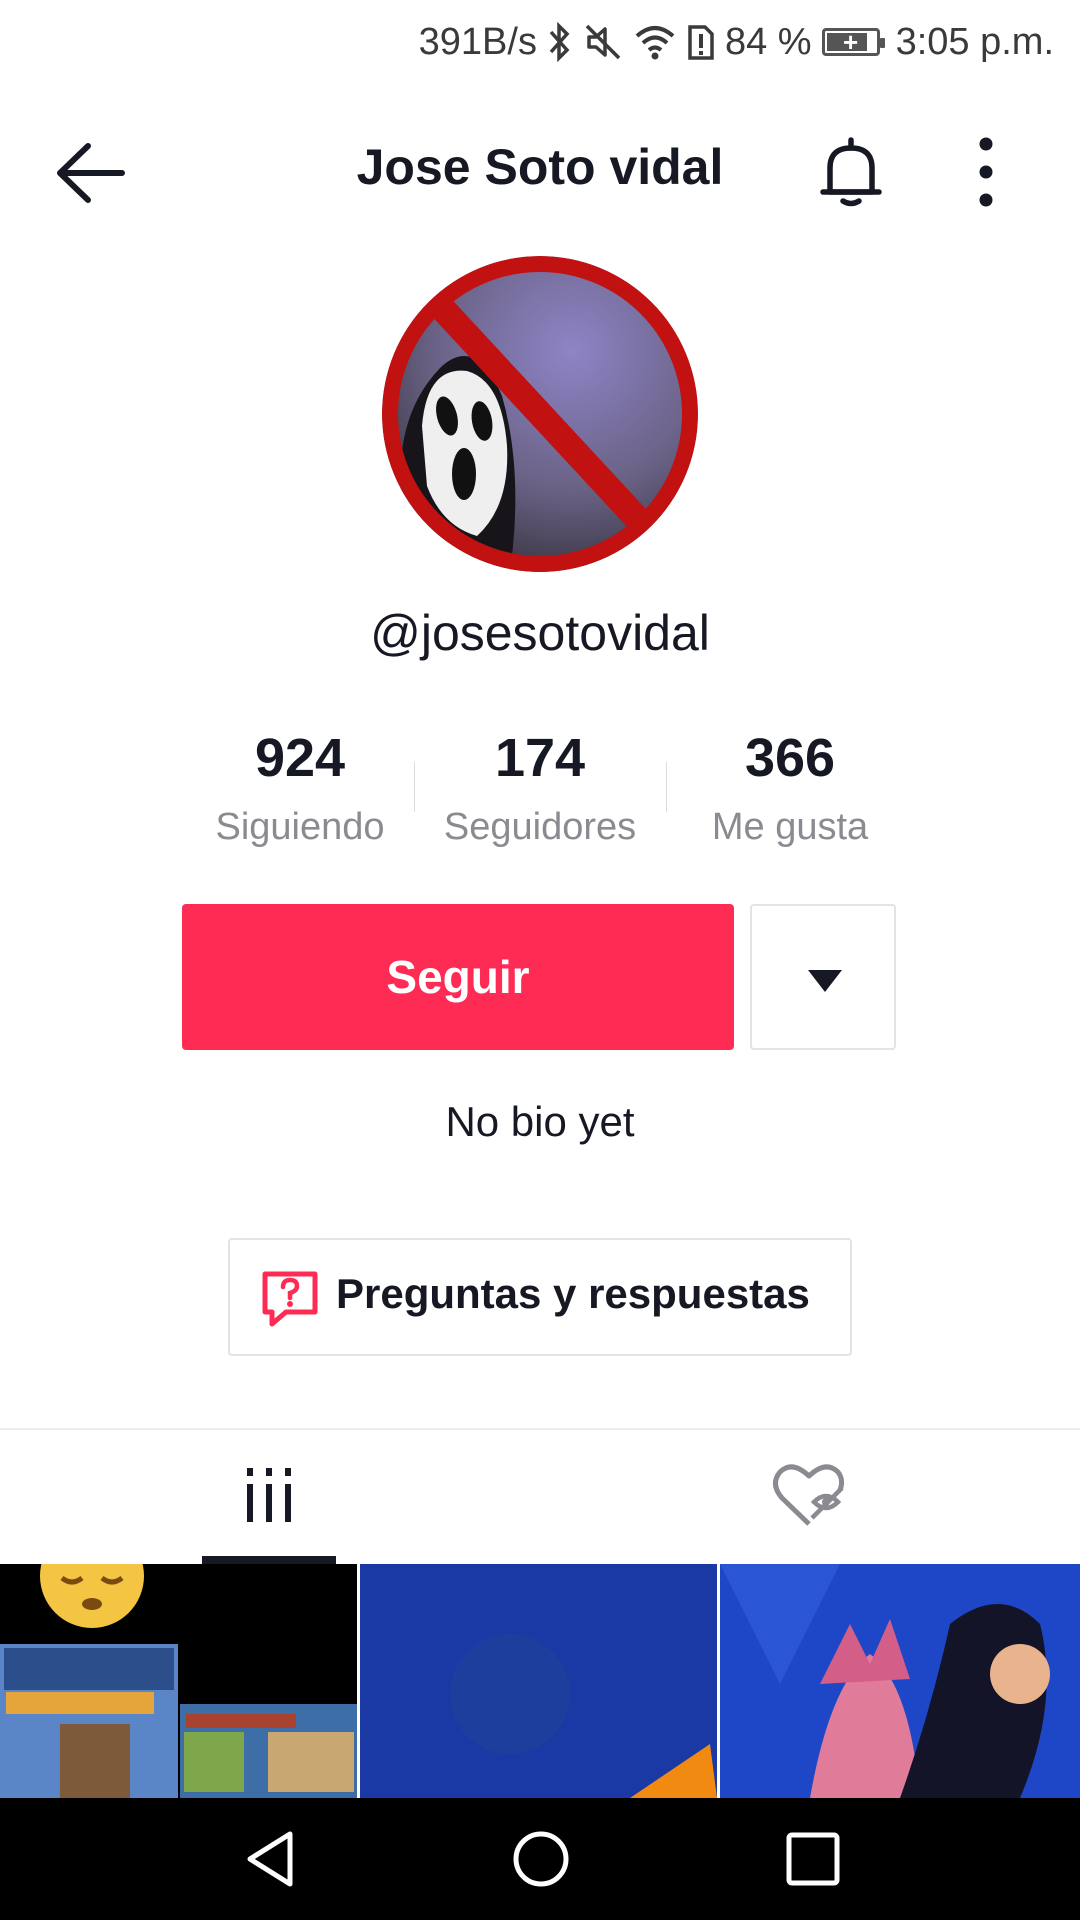 The height and width of the screenshot is (1920, 1080). I want to click on more-options-button, so click(986, 172).